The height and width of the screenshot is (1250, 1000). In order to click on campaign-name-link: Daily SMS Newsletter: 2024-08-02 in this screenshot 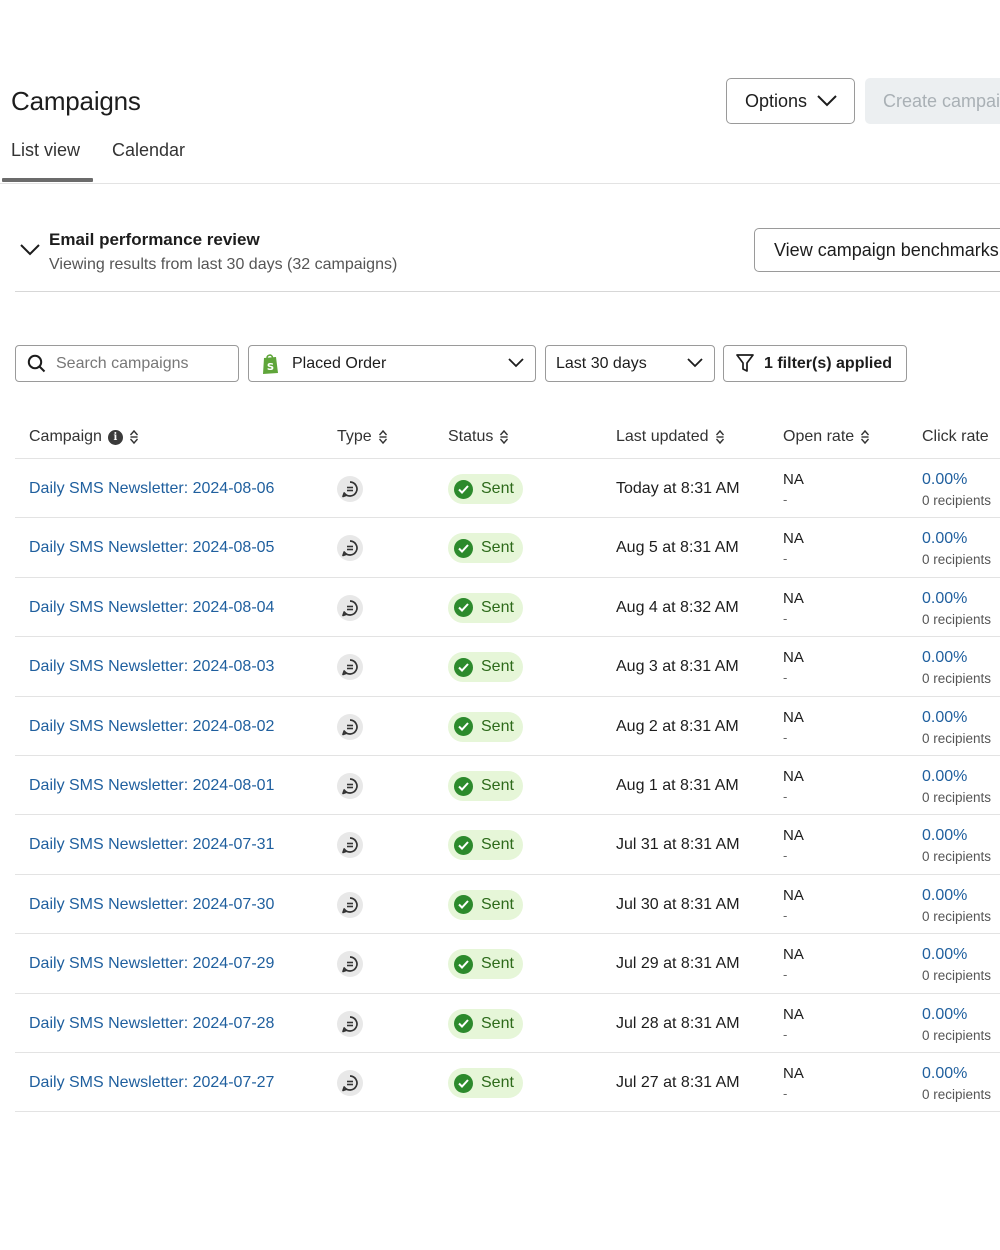, I will do `click(151, 727)`.